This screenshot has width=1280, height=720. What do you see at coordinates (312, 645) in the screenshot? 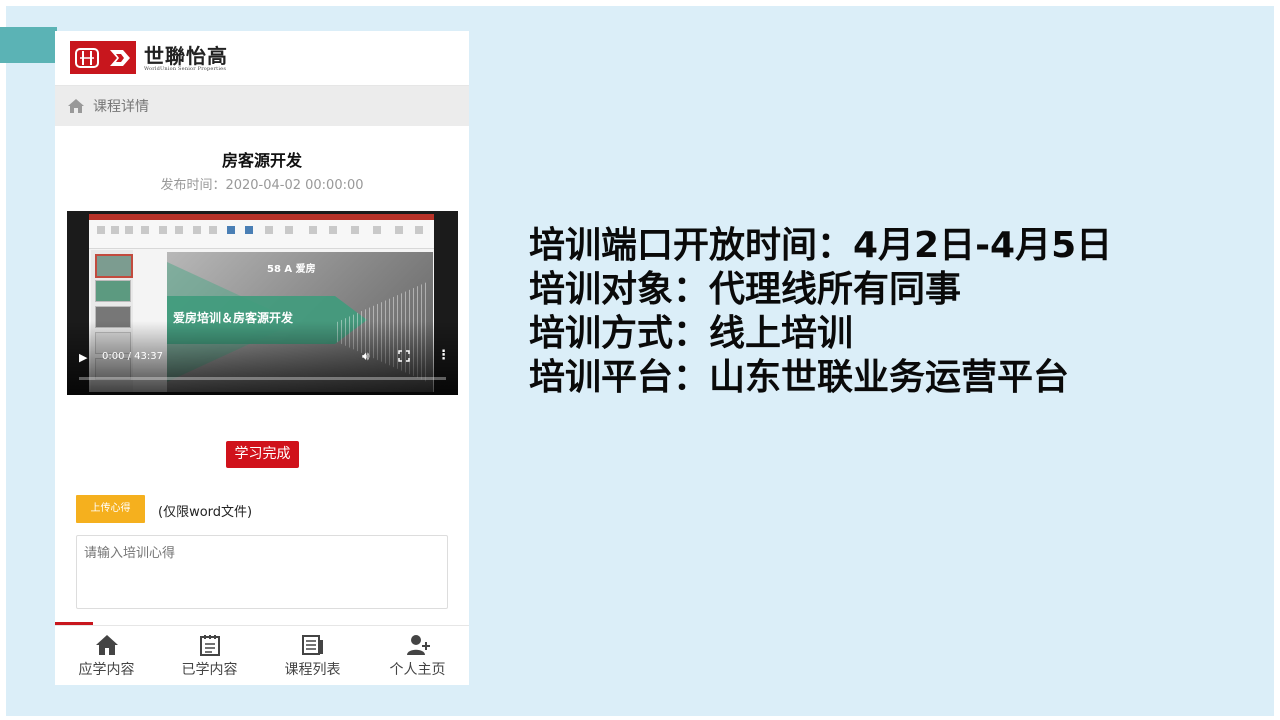
I see `newspaper-icon` at bounding box center [312, 645].